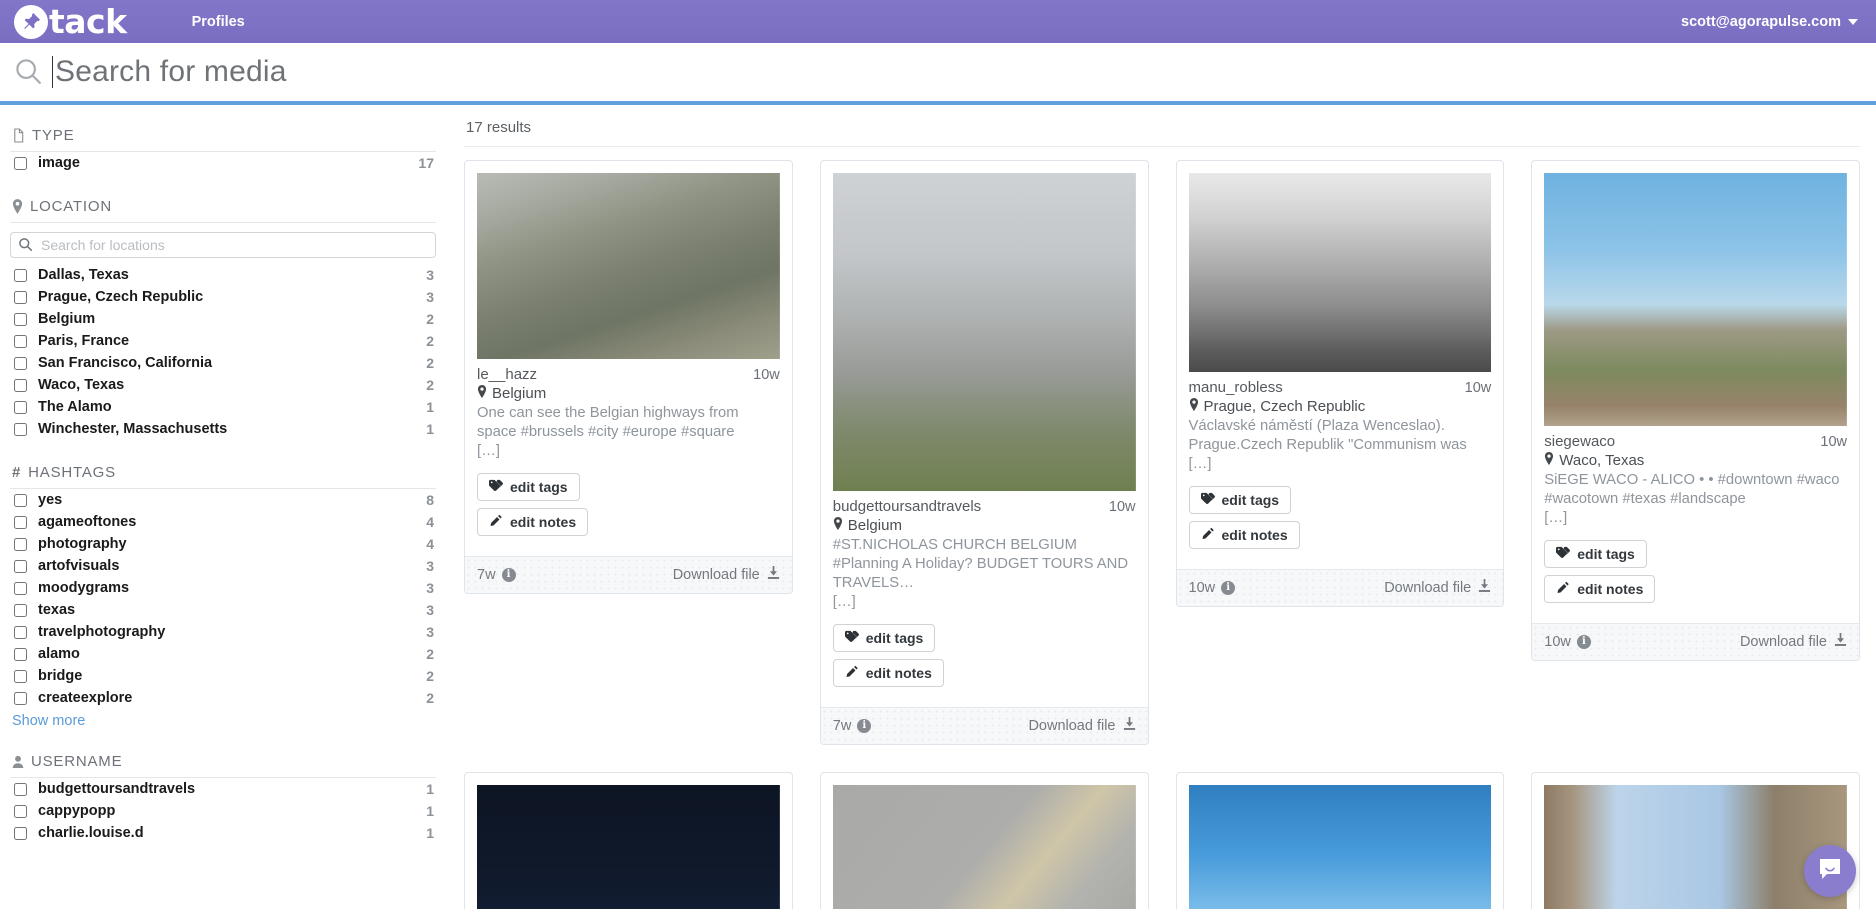  I want to click on facet-row-dallas-texas: Dallas, Texas 3, so click(223, 275).